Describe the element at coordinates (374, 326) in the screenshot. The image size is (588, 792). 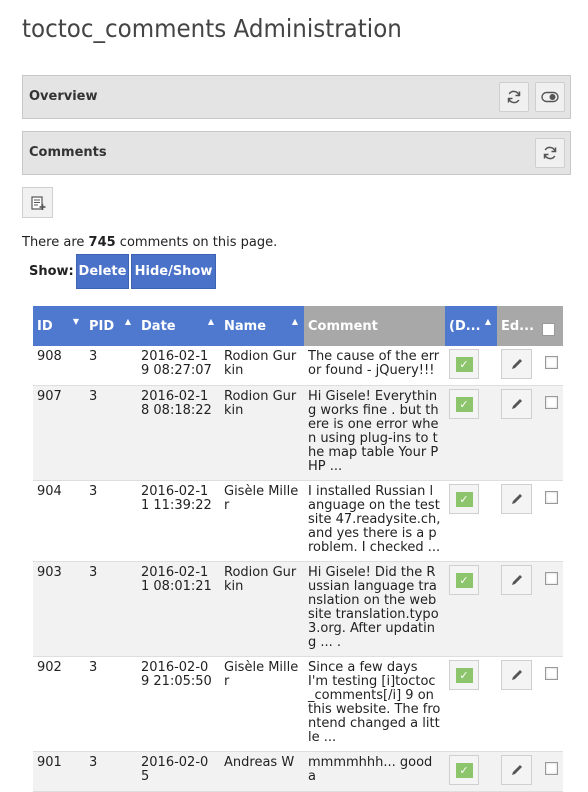
I see `column-header-comment: Comment` at that location.